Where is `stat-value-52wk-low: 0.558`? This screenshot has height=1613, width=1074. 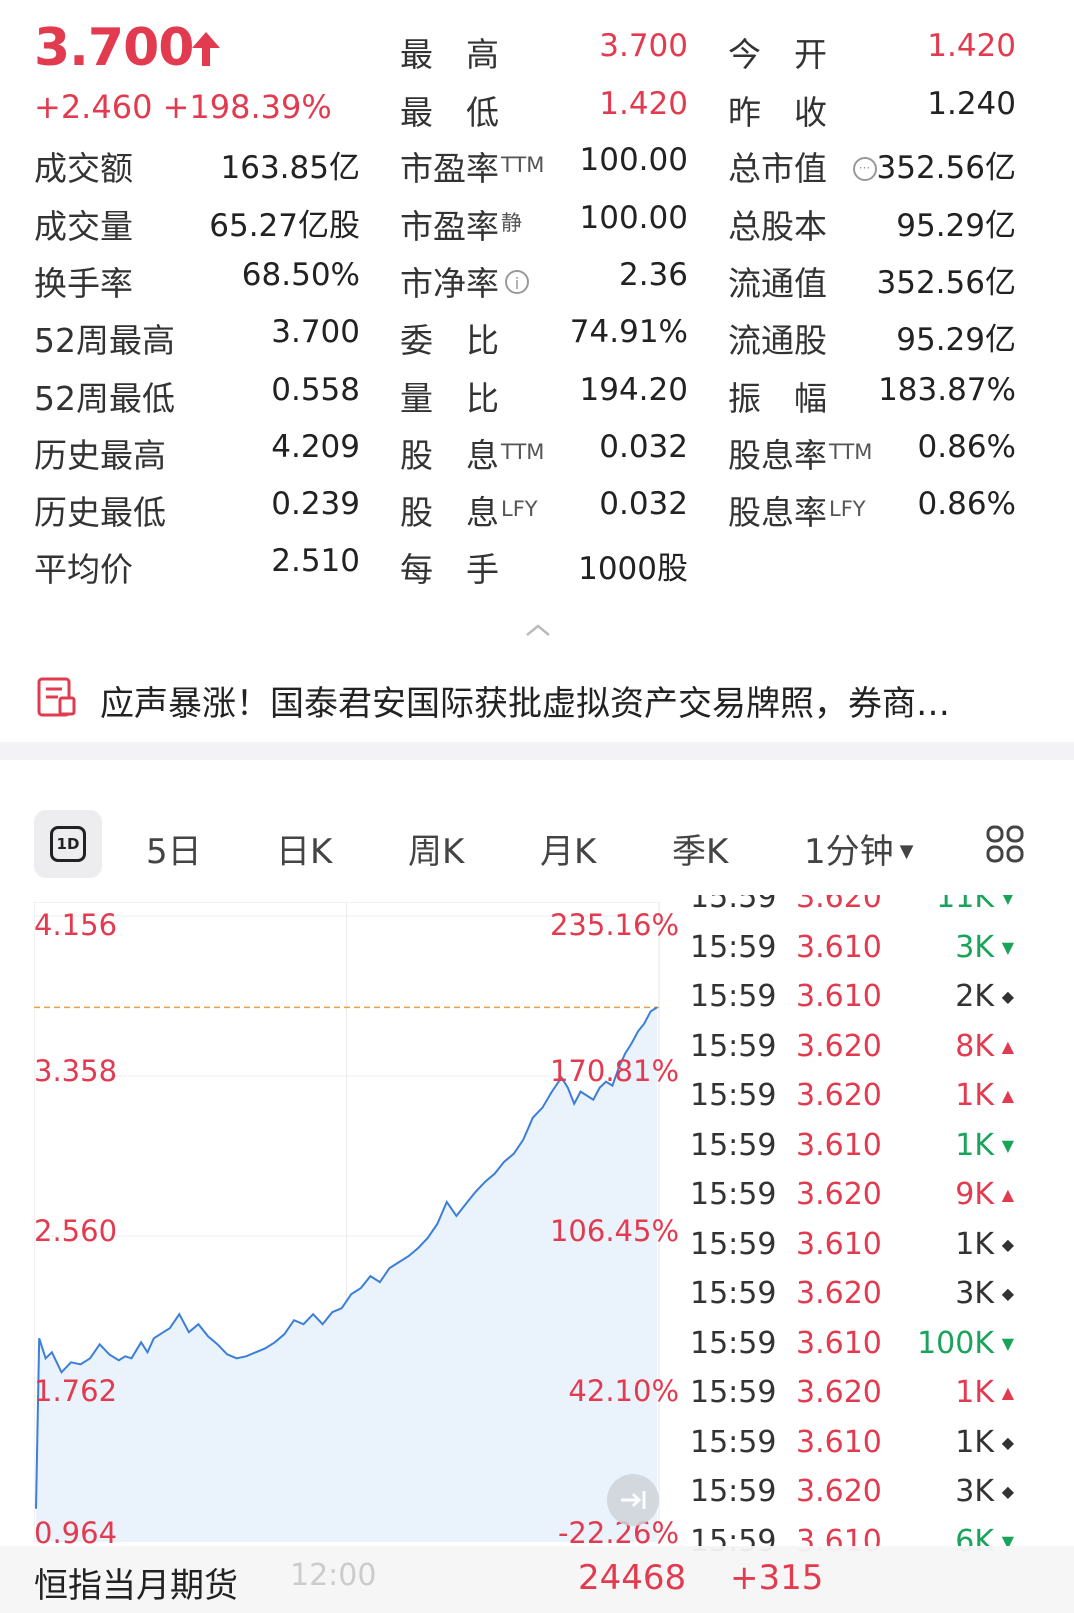 stat-value-52wk-low: 0.558 is located at coordinates (315, 390).